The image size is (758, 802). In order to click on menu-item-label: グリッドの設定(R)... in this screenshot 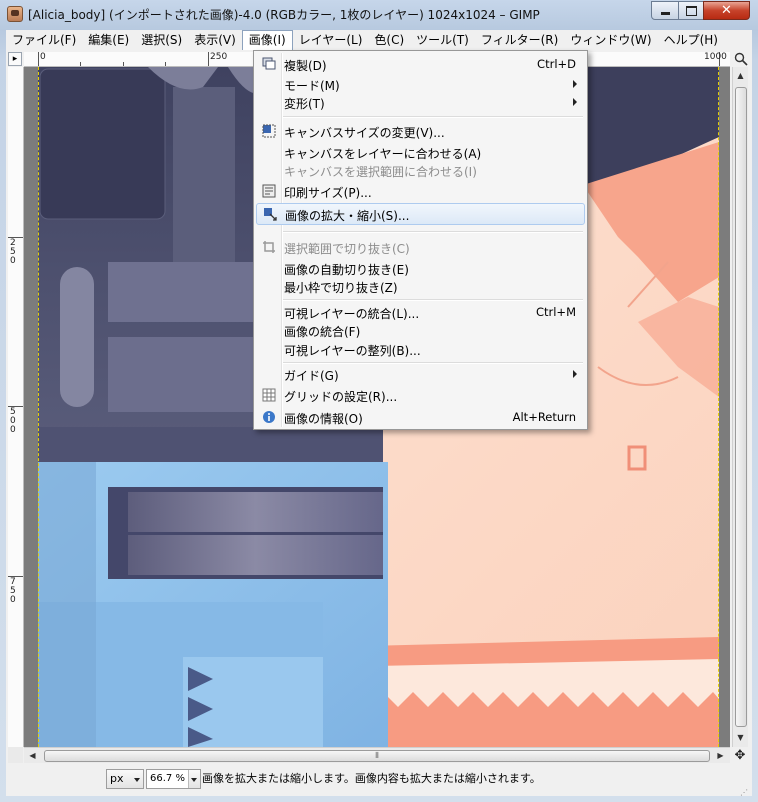, I will do `click(341, 397)`.